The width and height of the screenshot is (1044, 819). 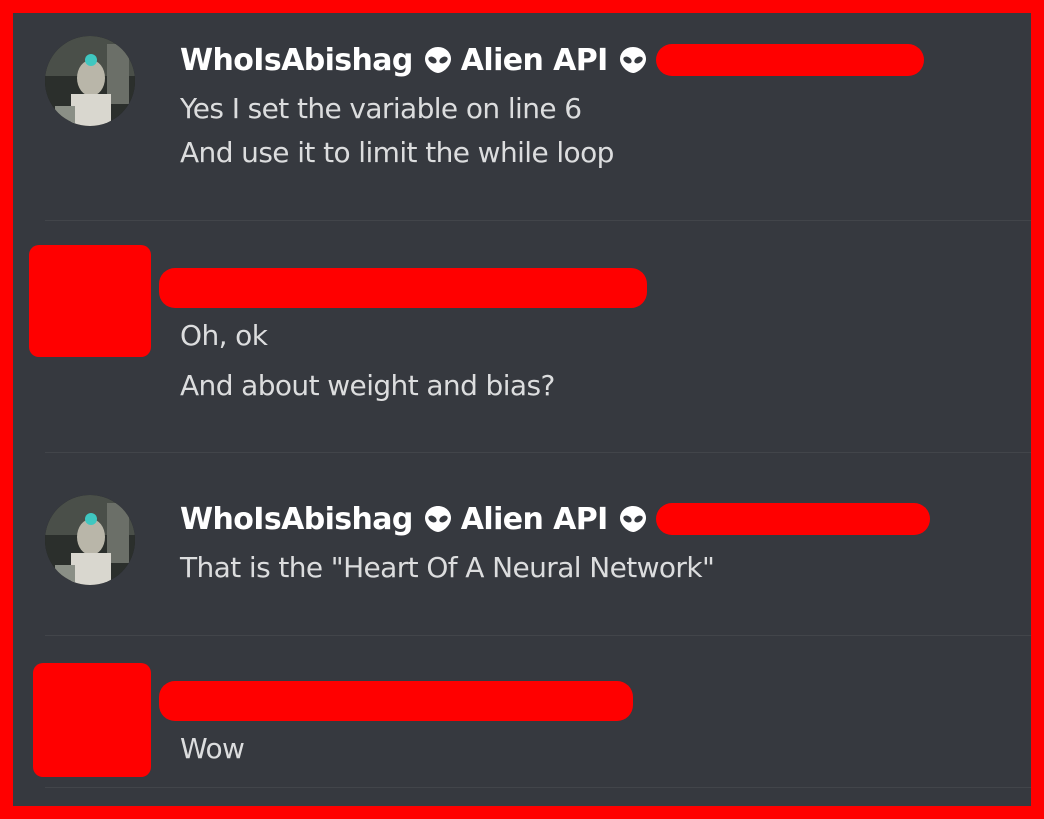 I want to click on message-text: Yes I set the variable on line 6, so click(x=381, y=108).